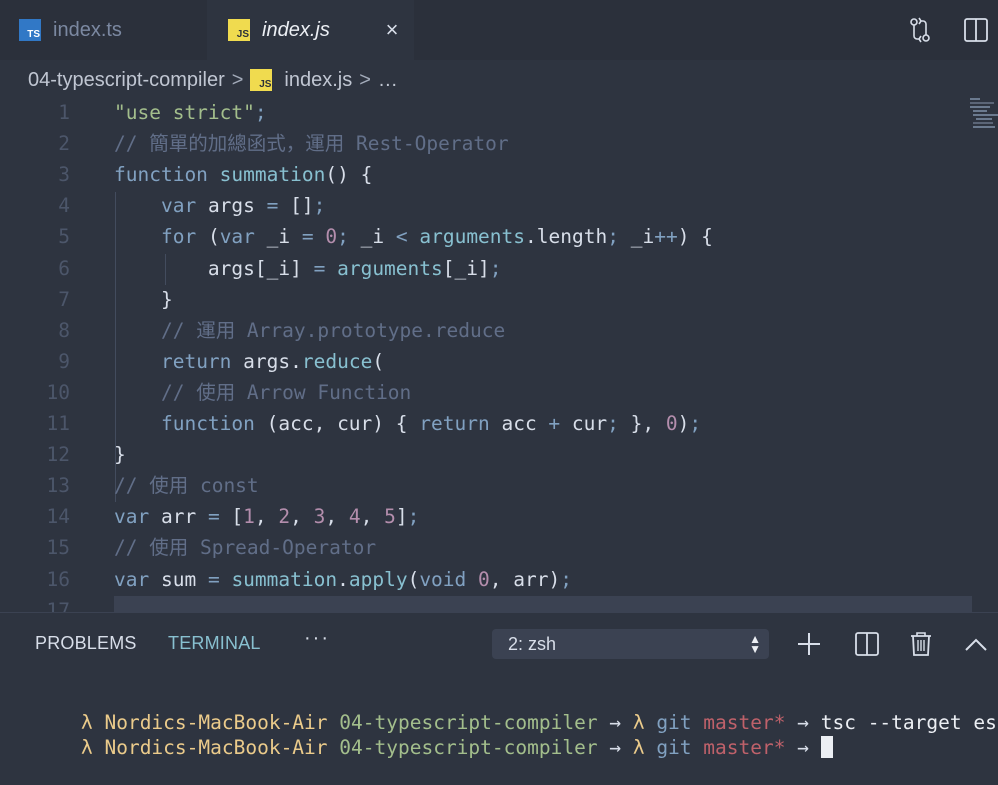 This screenshot has width=998, height=785. Describe the element at coordinates (308, 268) in the screenshot. I see `code-text: args[_i] = arguments[_i];` at that location.